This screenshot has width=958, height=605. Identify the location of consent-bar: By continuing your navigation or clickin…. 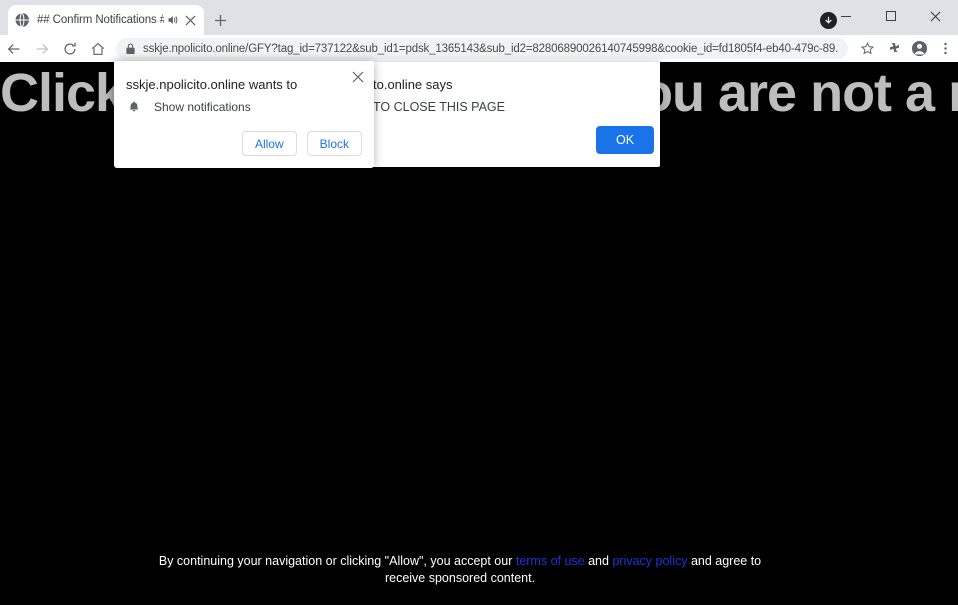
(479, 575).